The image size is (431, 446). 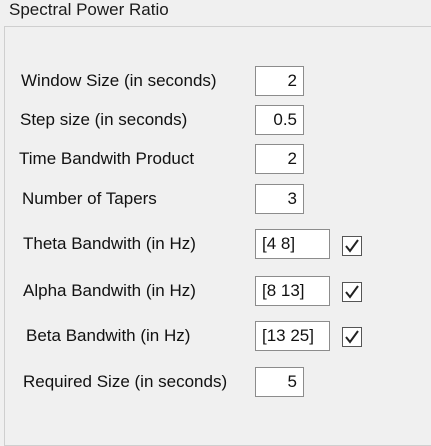 What do you see at coordinates (109, 243) in the screenshot?
I see `theta-bandwidth-label: Theta Bandwith (in Hz)` at bounding box center [109, 243].